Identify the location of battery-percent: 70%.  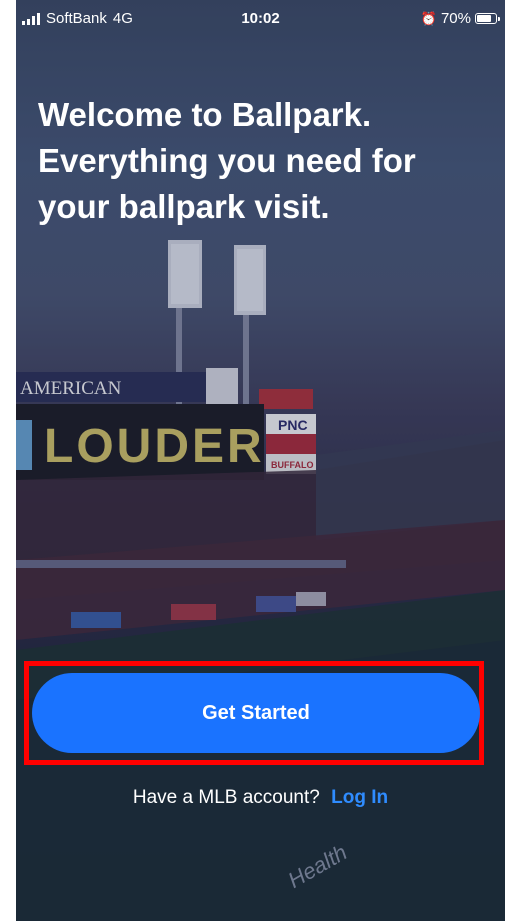
(455, 18).